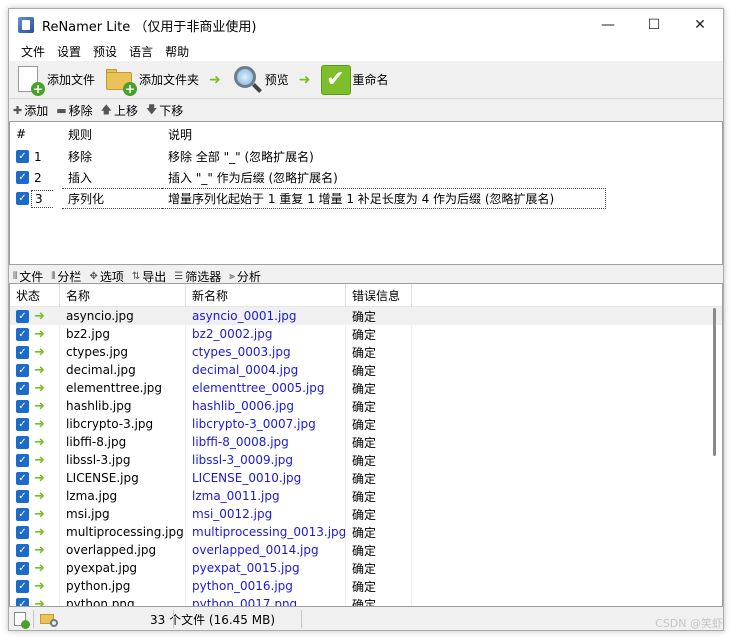 The image size is (731, 637). I want to click on table-row: ✓ ➜ python.jpg python_0016.jpg 确定, so click(366, 586).